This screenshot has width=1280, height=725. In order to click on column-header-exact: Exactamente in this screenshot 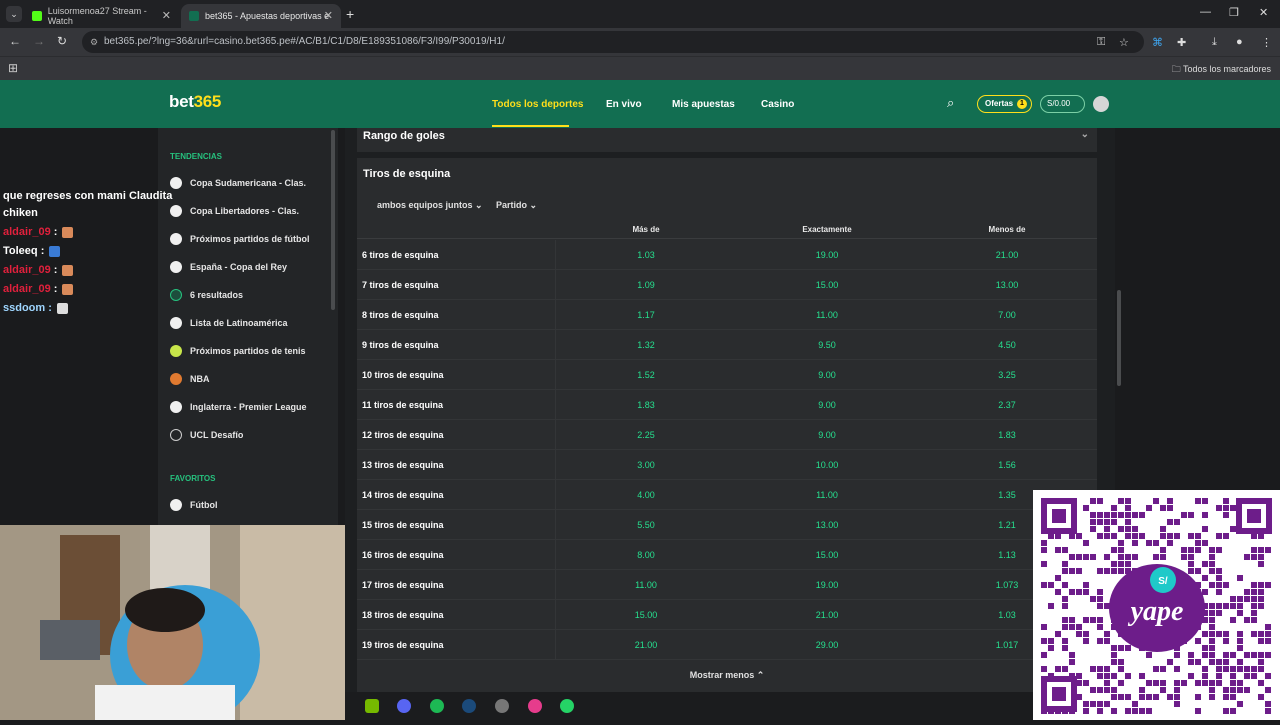, I will do `click(827, 229)`.